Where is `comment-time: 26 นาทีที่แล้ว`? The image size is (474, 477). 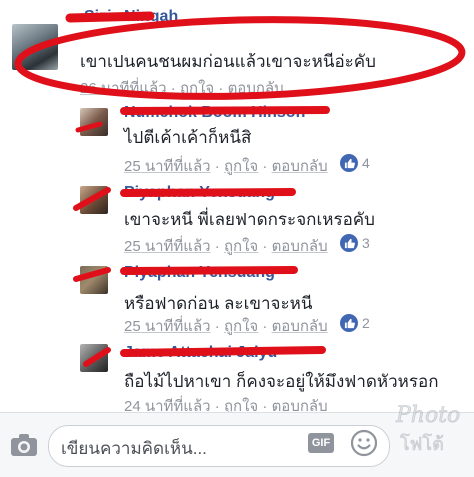 comment-time: 26 นาทีที่แล้ว is located at coordinates (123, 88).